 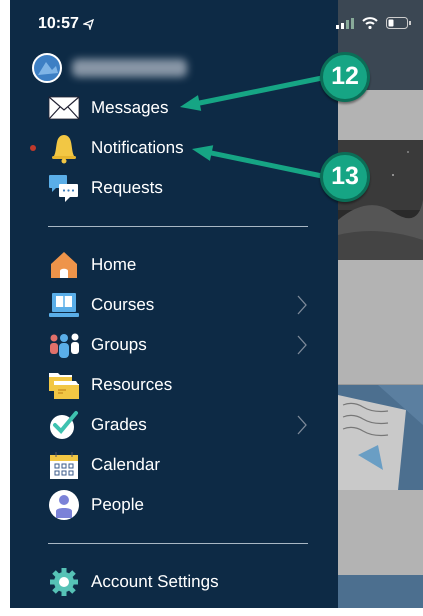 What do you see at coordinates (64, 582) in the screenshot?
I see `gear-icon` at bounding box center [64, 582].